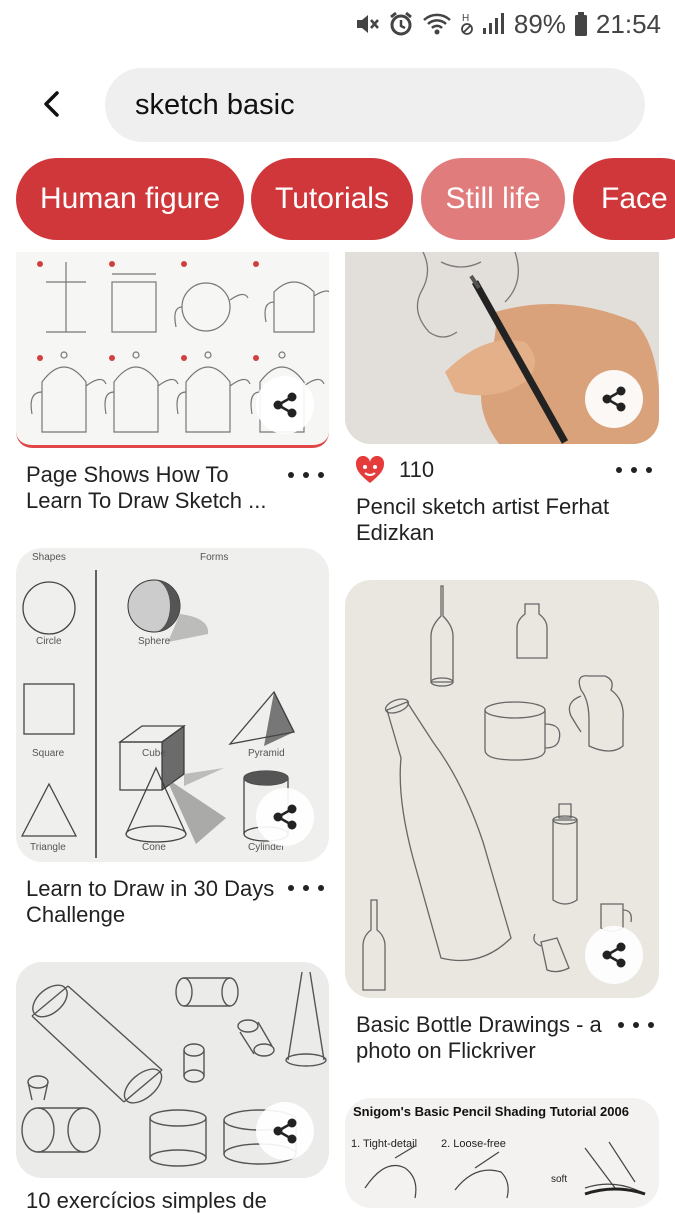 This screenshot has width=675, height=1214. I want to click on label-pyramid: Pyramid, so click(266, 753).